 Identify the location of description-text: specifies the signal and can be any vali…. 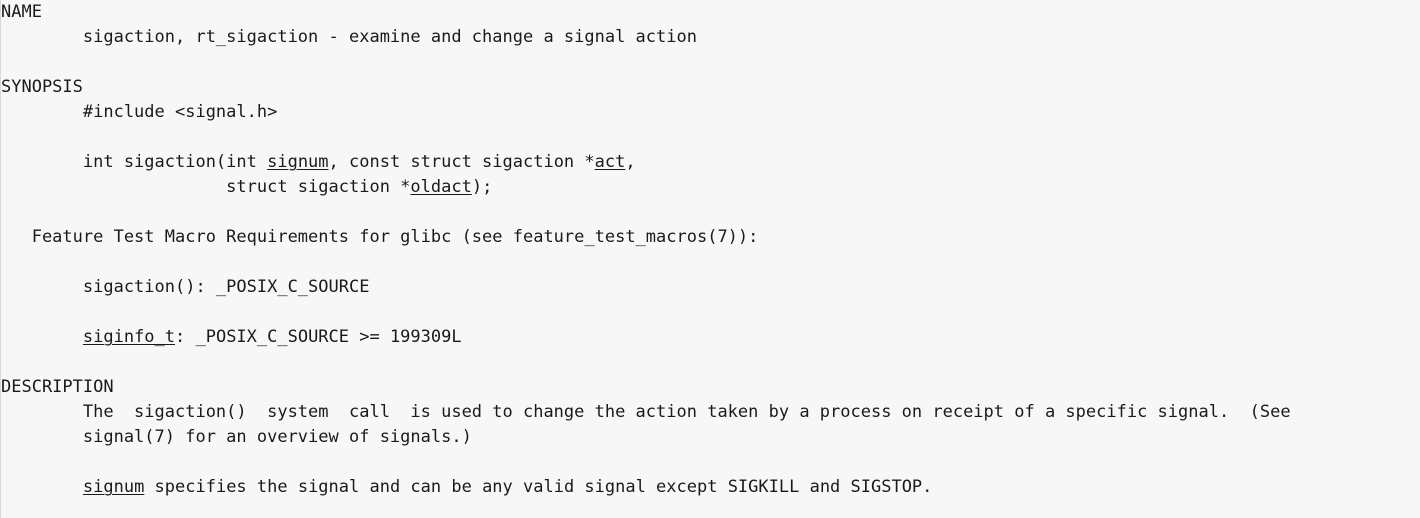
(538, 487).